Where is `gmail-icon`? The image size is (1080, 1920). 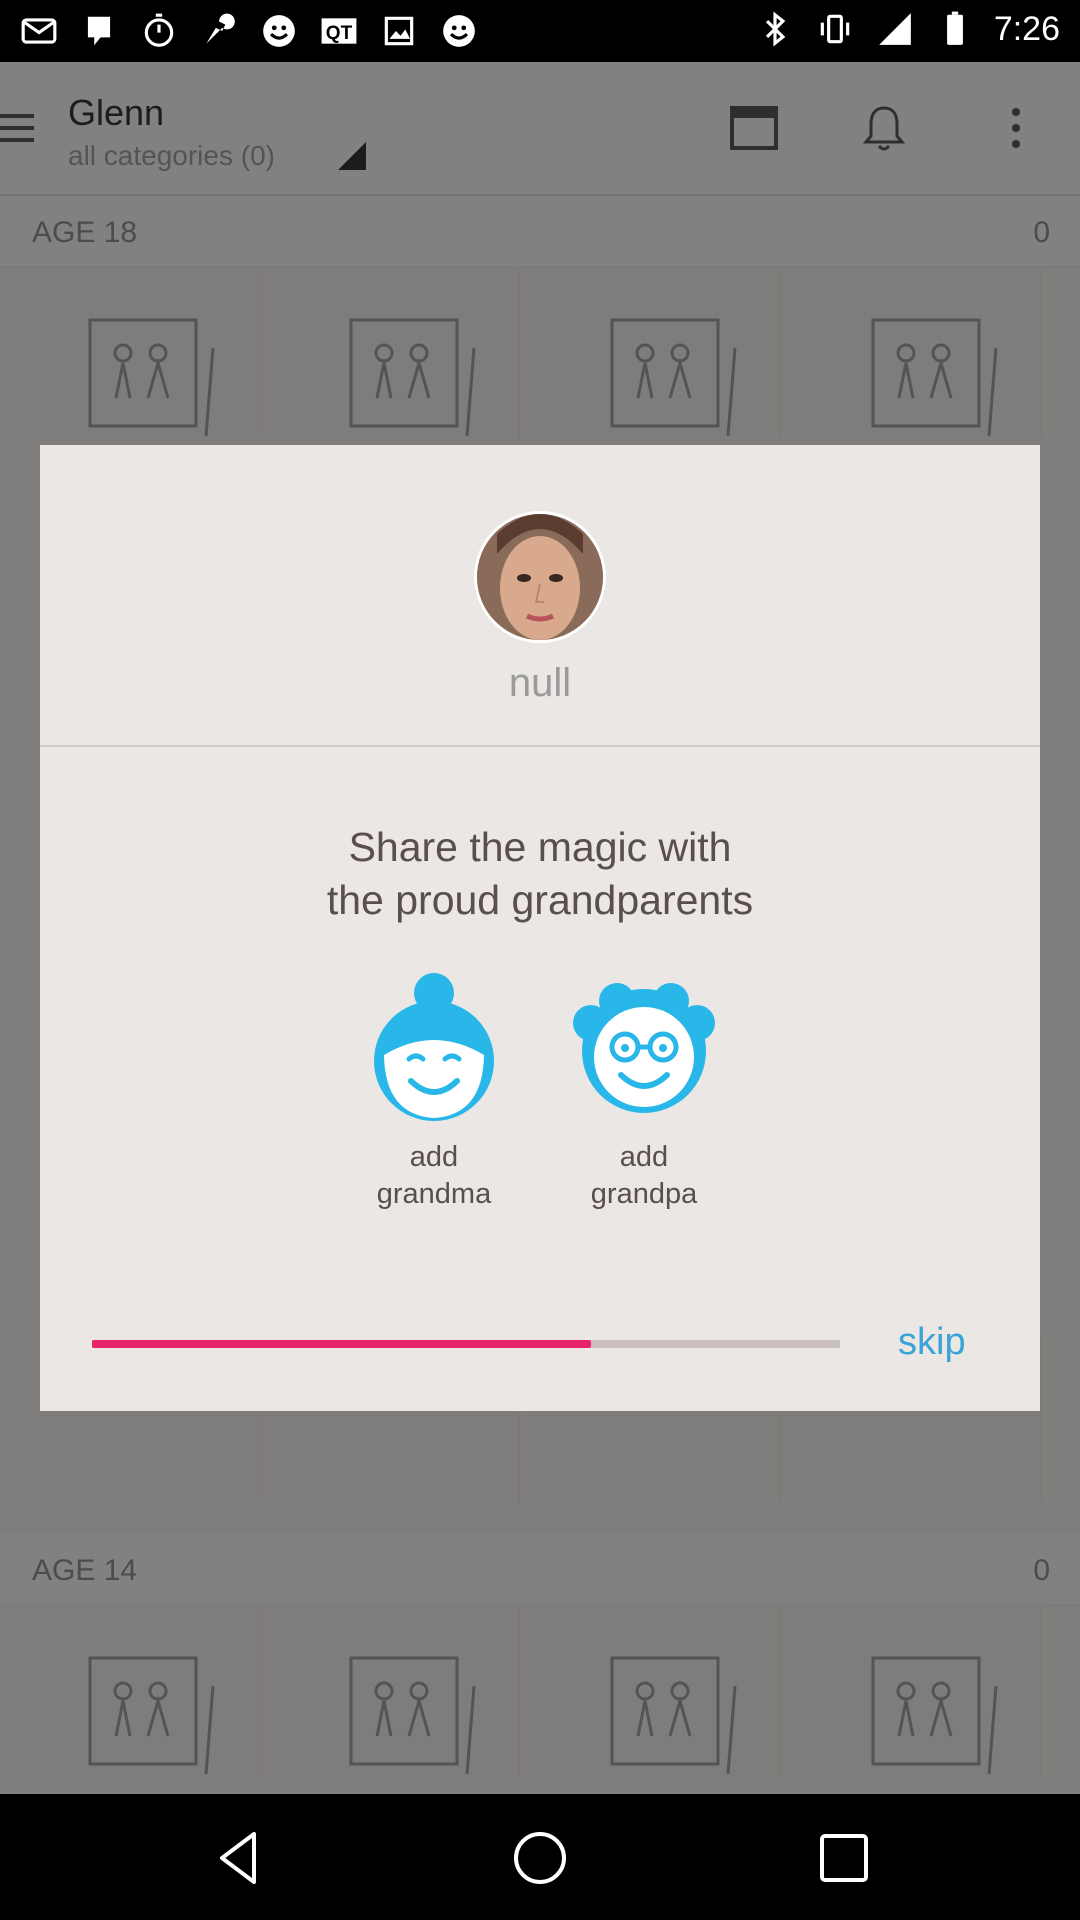
gmail-icon is located at coordinates (39, 31).